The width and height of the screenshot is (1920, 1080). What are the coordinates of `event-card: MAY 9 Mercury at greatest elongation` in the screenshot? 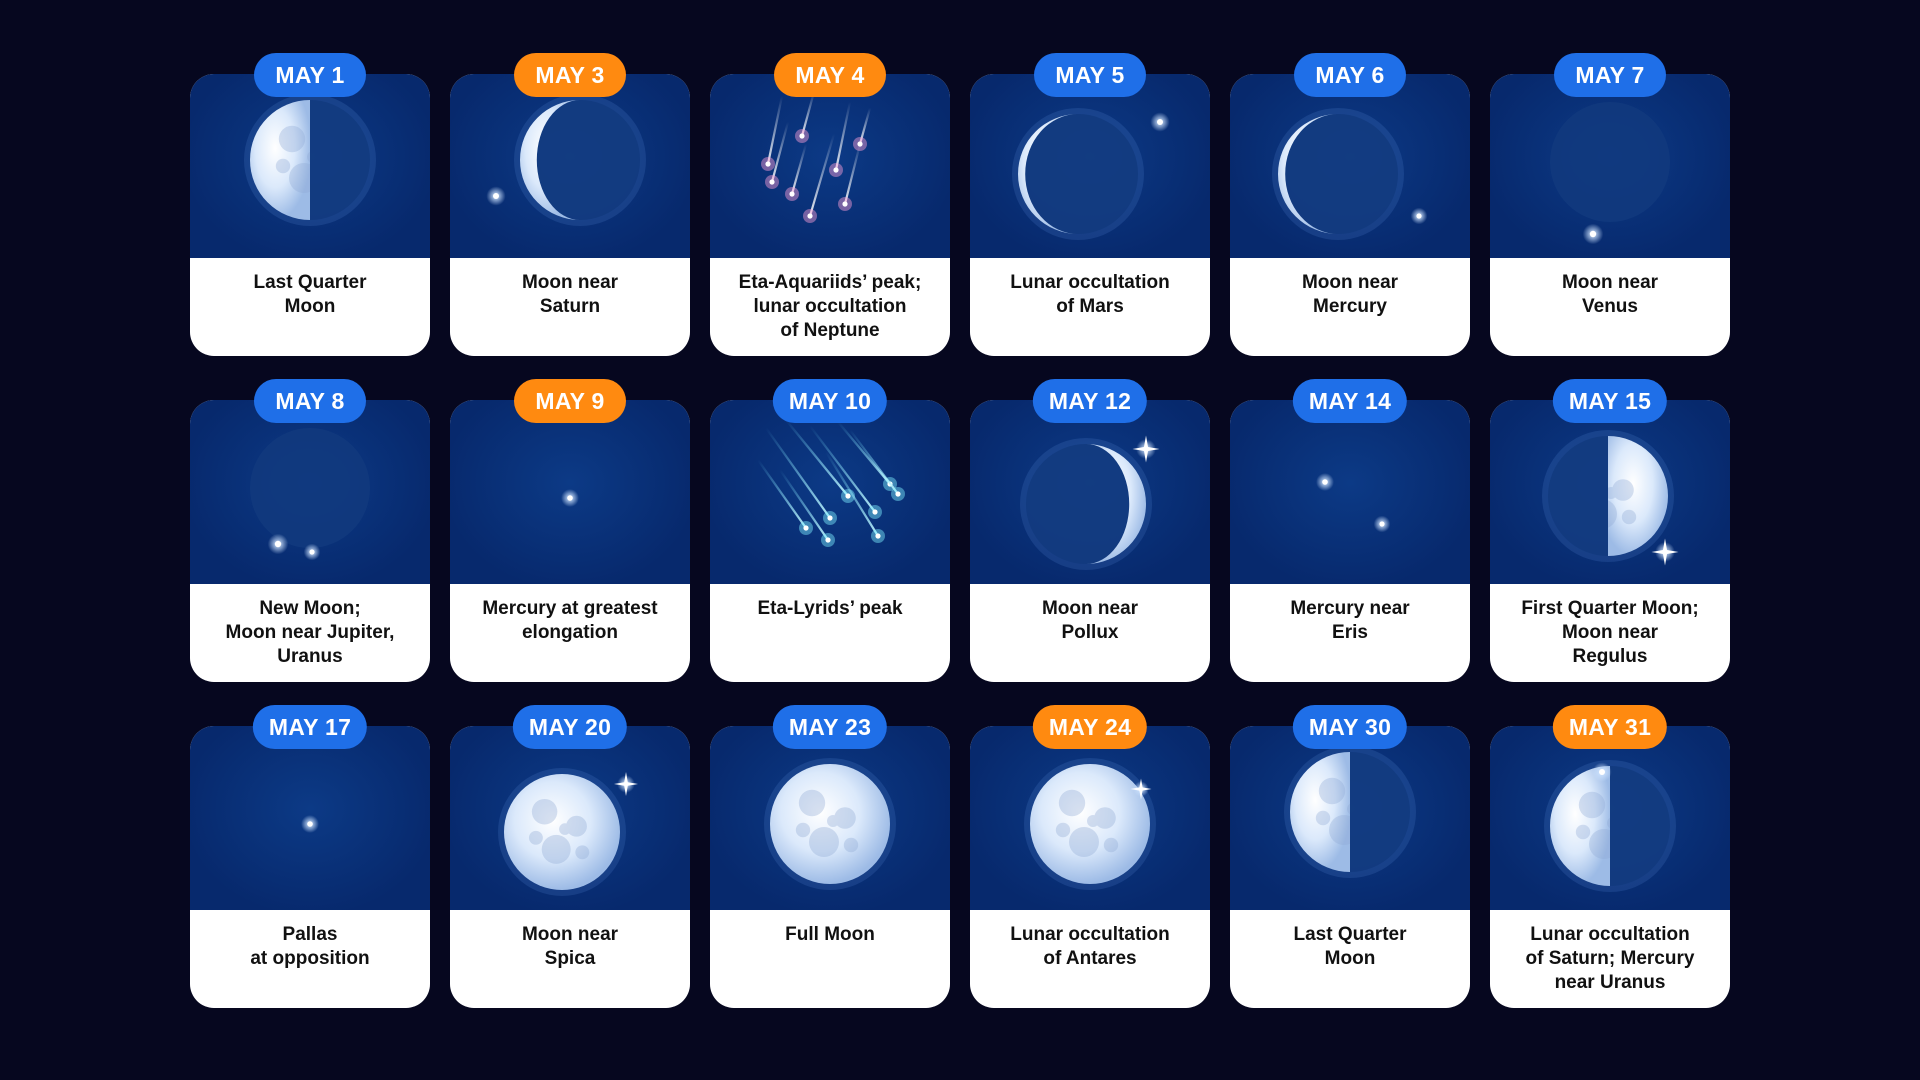 It's located at (570, 532).